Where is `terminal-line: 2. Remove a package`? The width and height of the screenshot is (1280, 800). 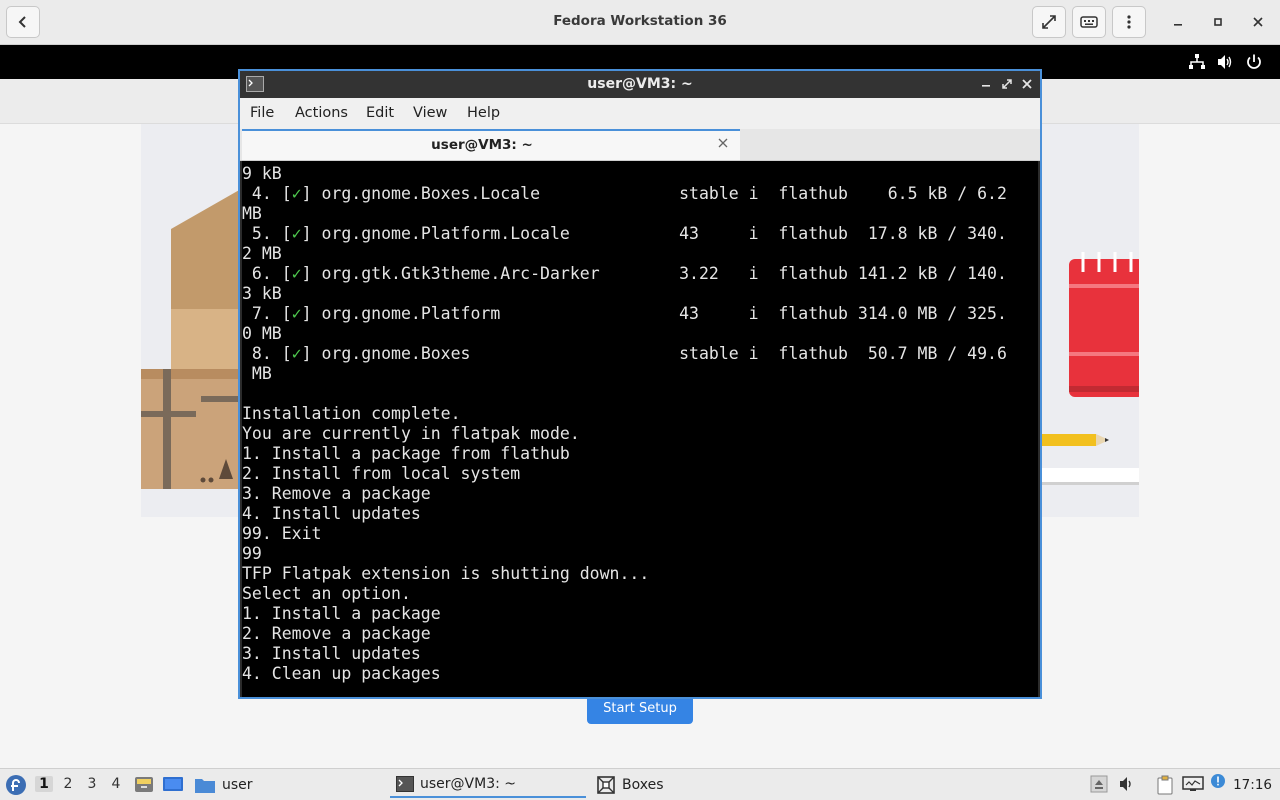 terminal-line: 2. Remove a package is located at coordinates (336, 633).